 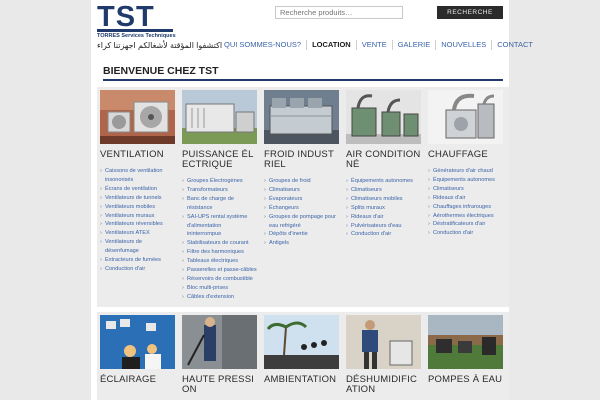 What do you see at coordinates (219, 279) in the screenshot?
I see `list-item: Réservoirs de combustible` at bounding box center [219, 279].